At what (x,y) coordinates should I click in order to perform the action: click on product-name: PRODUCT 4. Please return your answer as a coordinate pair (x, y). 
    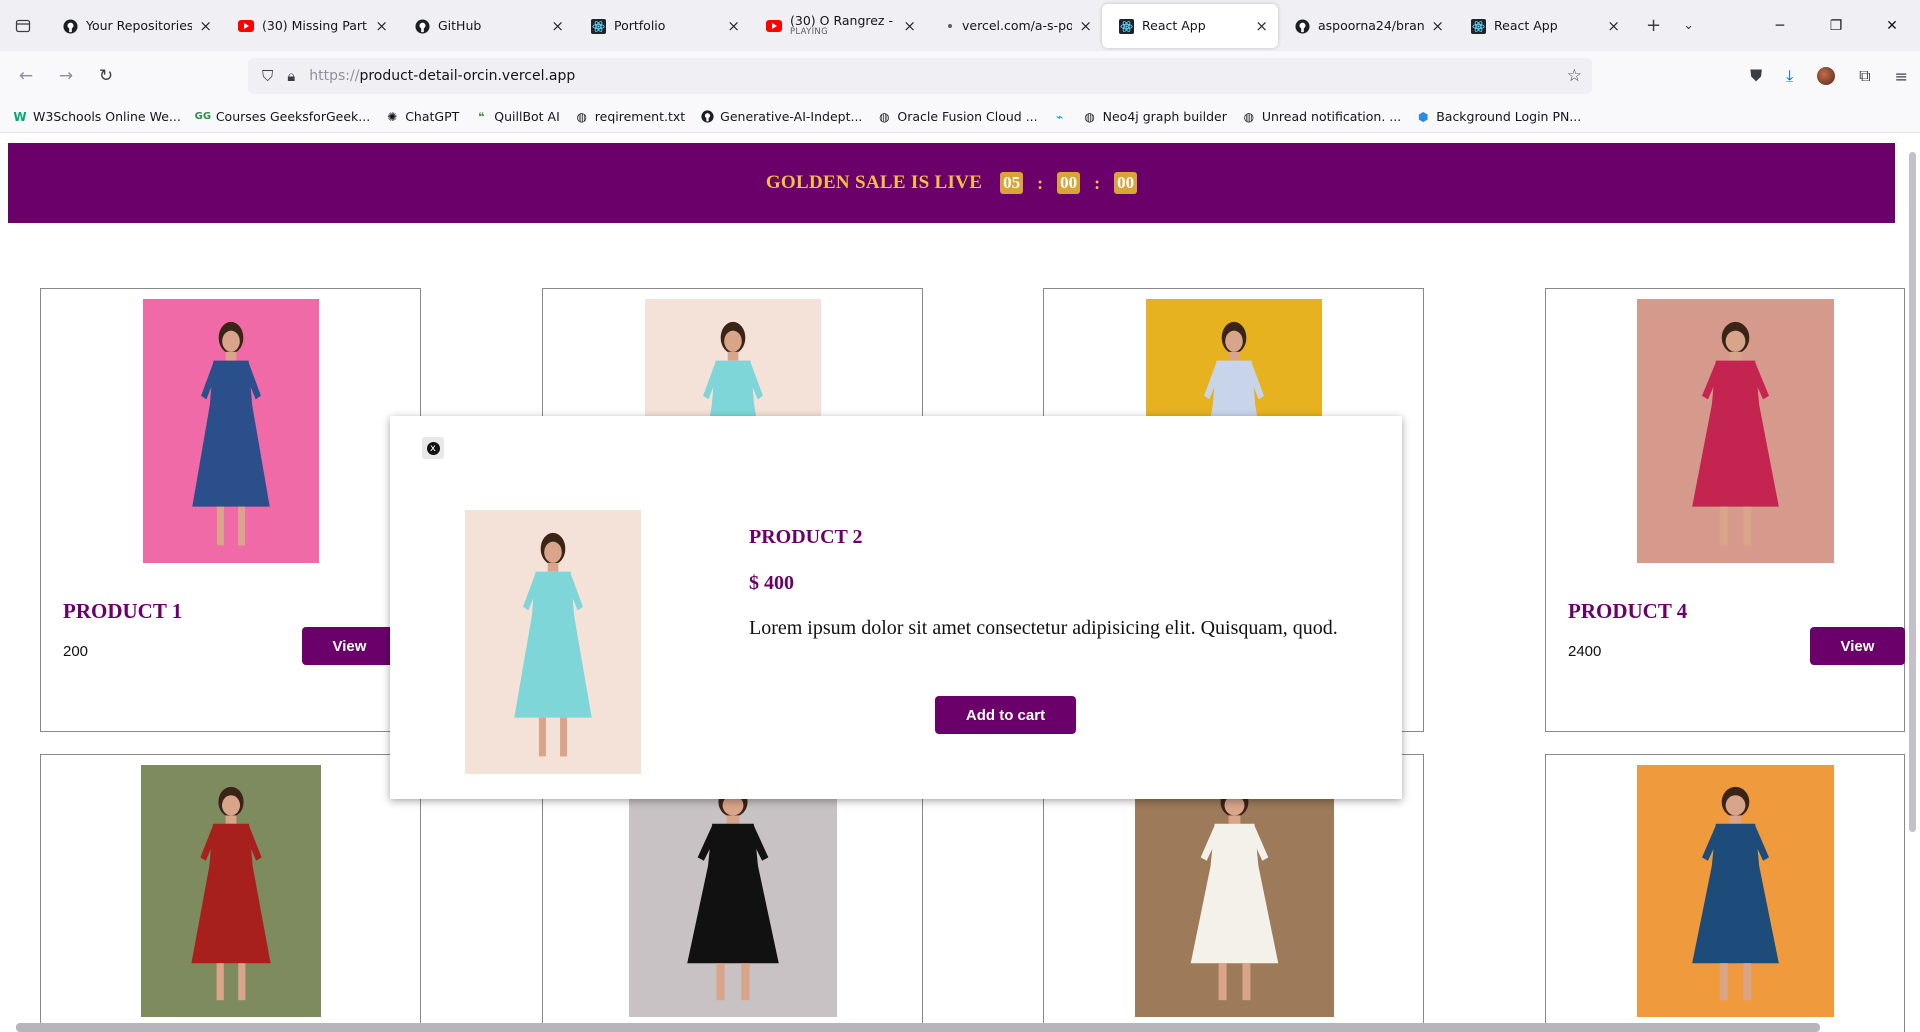
    Looking at the image, I should click on (1628, 611).